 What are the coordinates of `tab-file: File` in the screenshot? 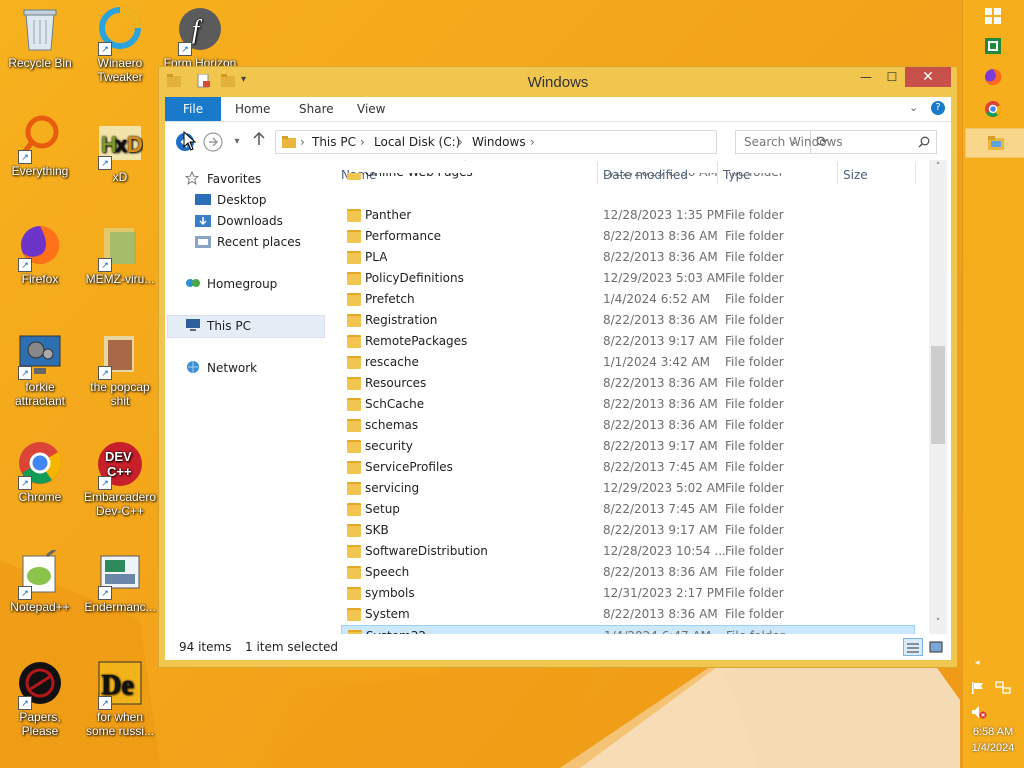 It's located at (193, 109).